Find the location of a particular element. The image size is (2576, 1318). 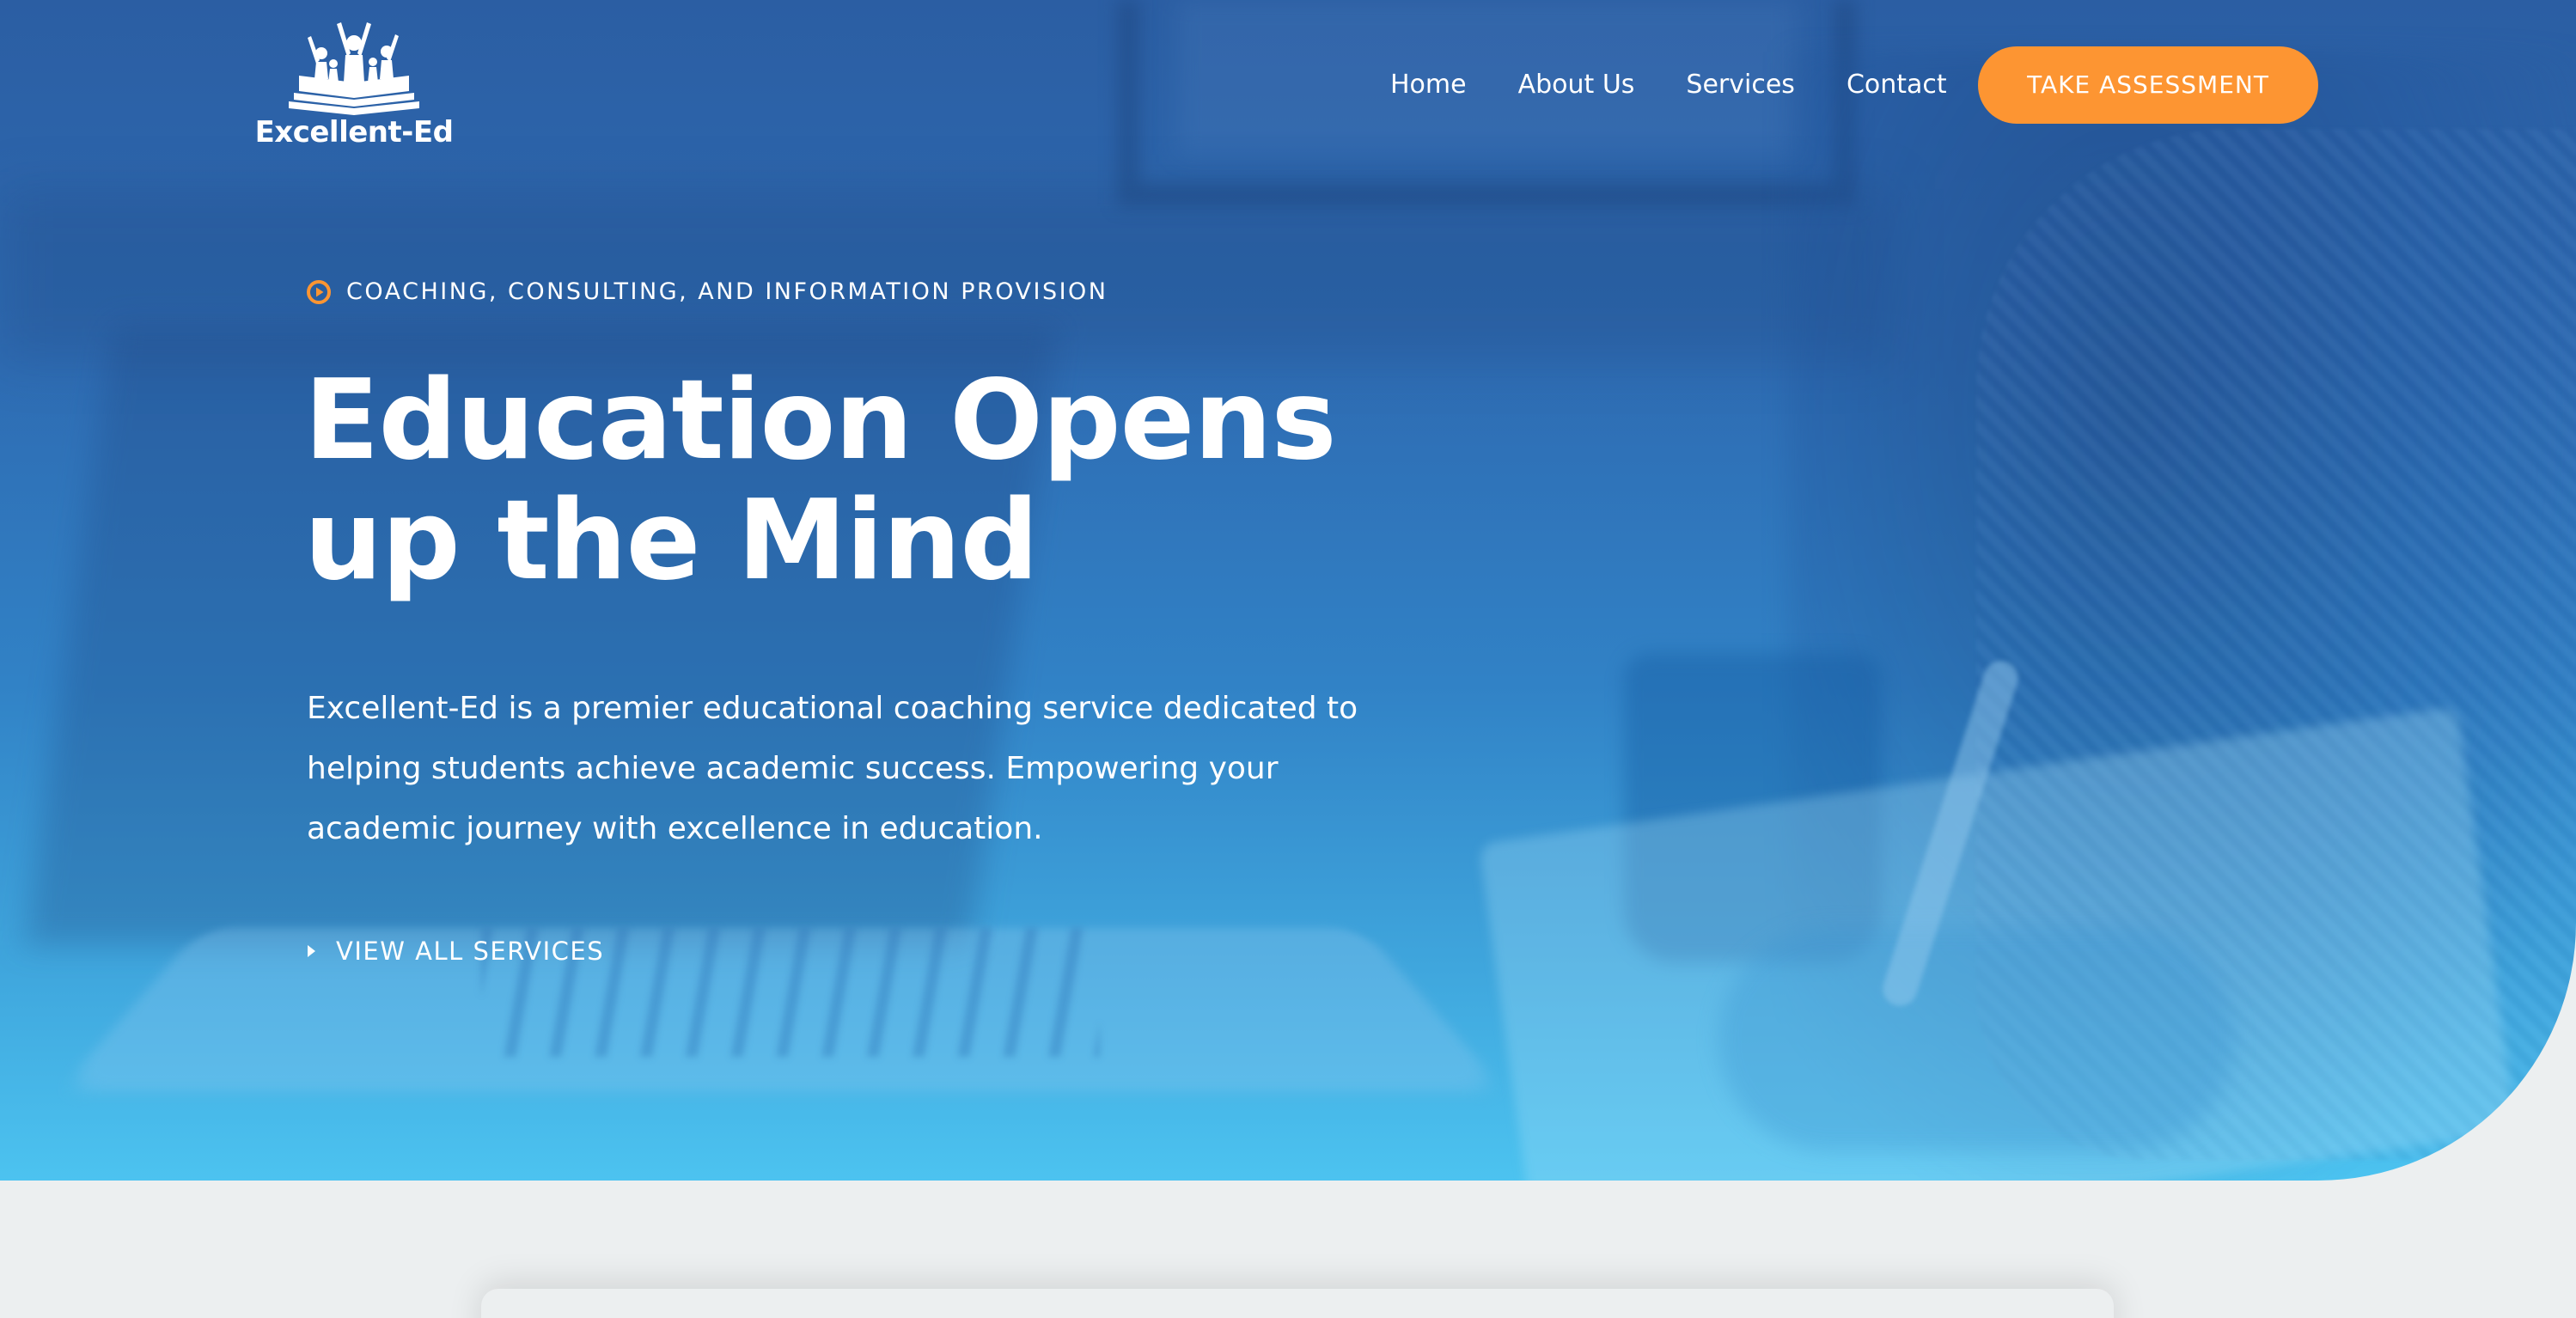

book-with-students-icon is located at coordinates (354, 68).